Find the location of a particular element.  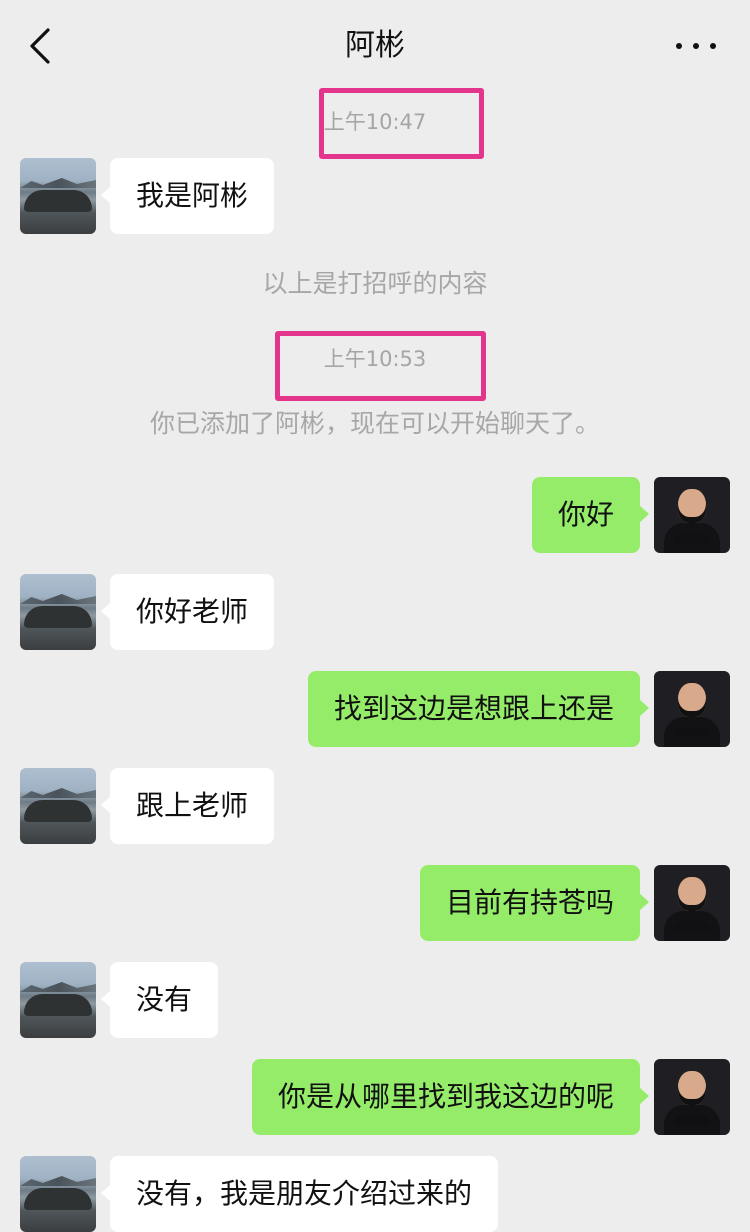

message-bubble-outgoing: 你好 is located at coordinates (590, 515).